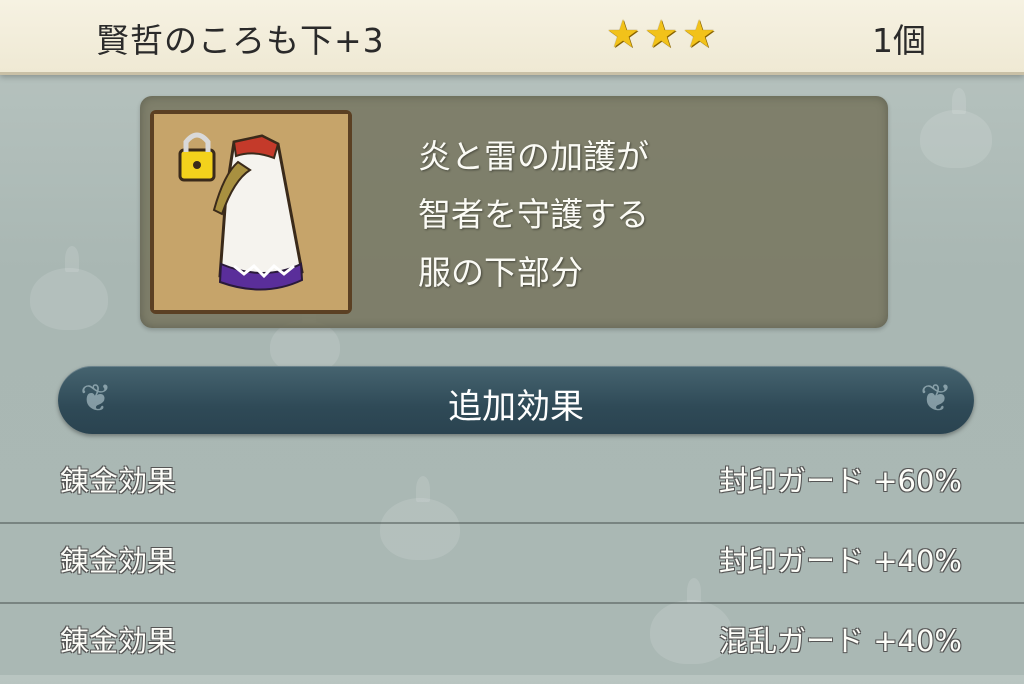  Describe the element at coordinates (840, 561) in the screenshot. I see `effect-value: 封印ガード +40%` at that location.